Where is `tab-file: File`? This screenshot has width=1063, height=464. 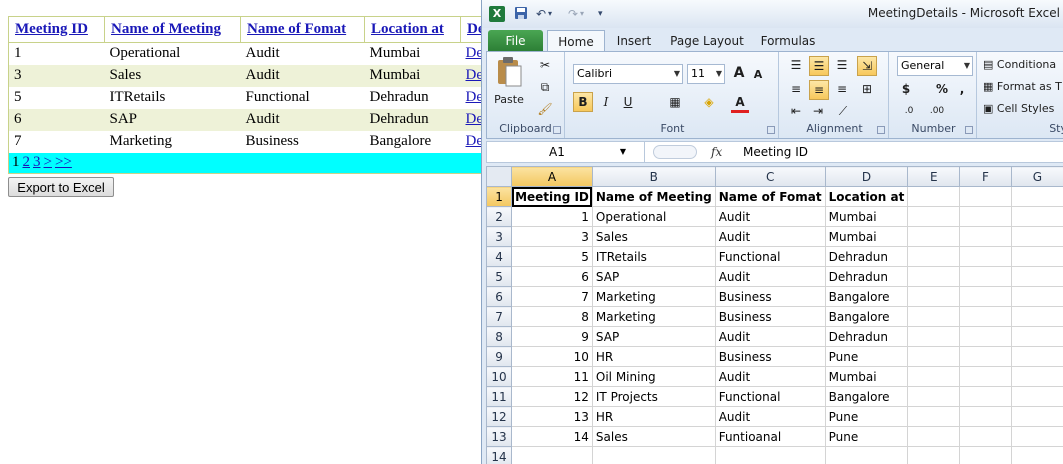 tab-file: File is located at coordinates (515, 41).